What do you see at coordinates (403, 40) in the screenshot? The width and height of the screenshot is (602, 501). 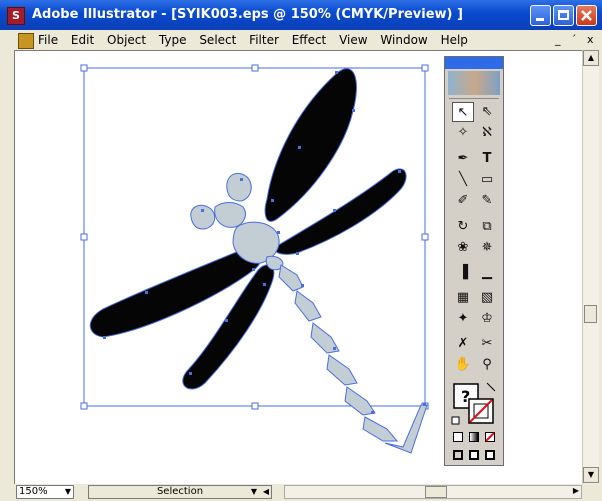 I see `menu-window: Window` at bounding box center [403, 40].